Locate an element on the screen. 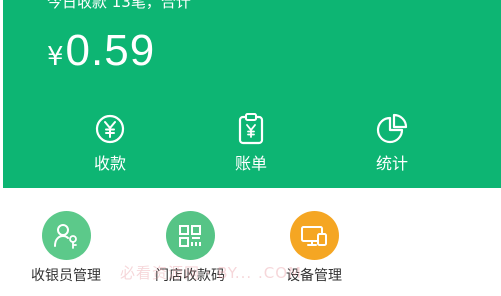 Image resolution: width=501 pixels, height=296 pixels. watermark-text: 必看资源网 · BY... .COM is located at coordinates (211, 273).